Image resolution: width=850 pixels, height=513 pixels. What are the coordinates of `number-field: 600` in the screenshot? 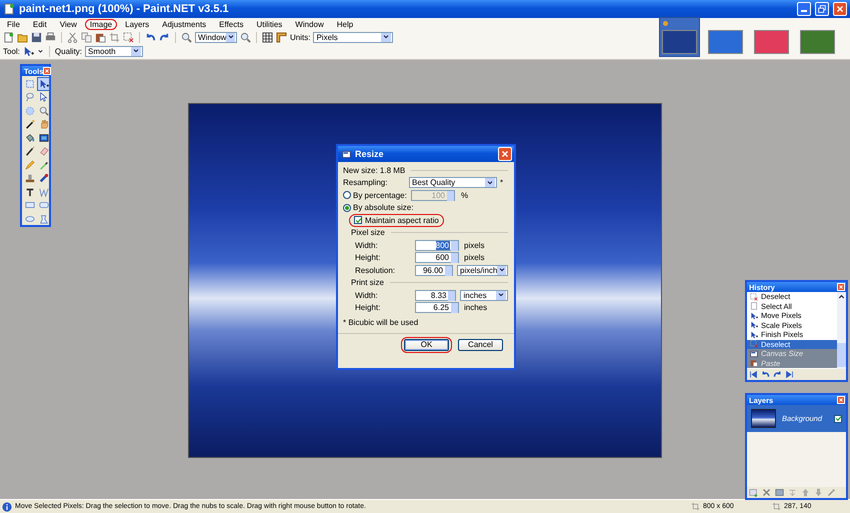 It's located at (437, 258).